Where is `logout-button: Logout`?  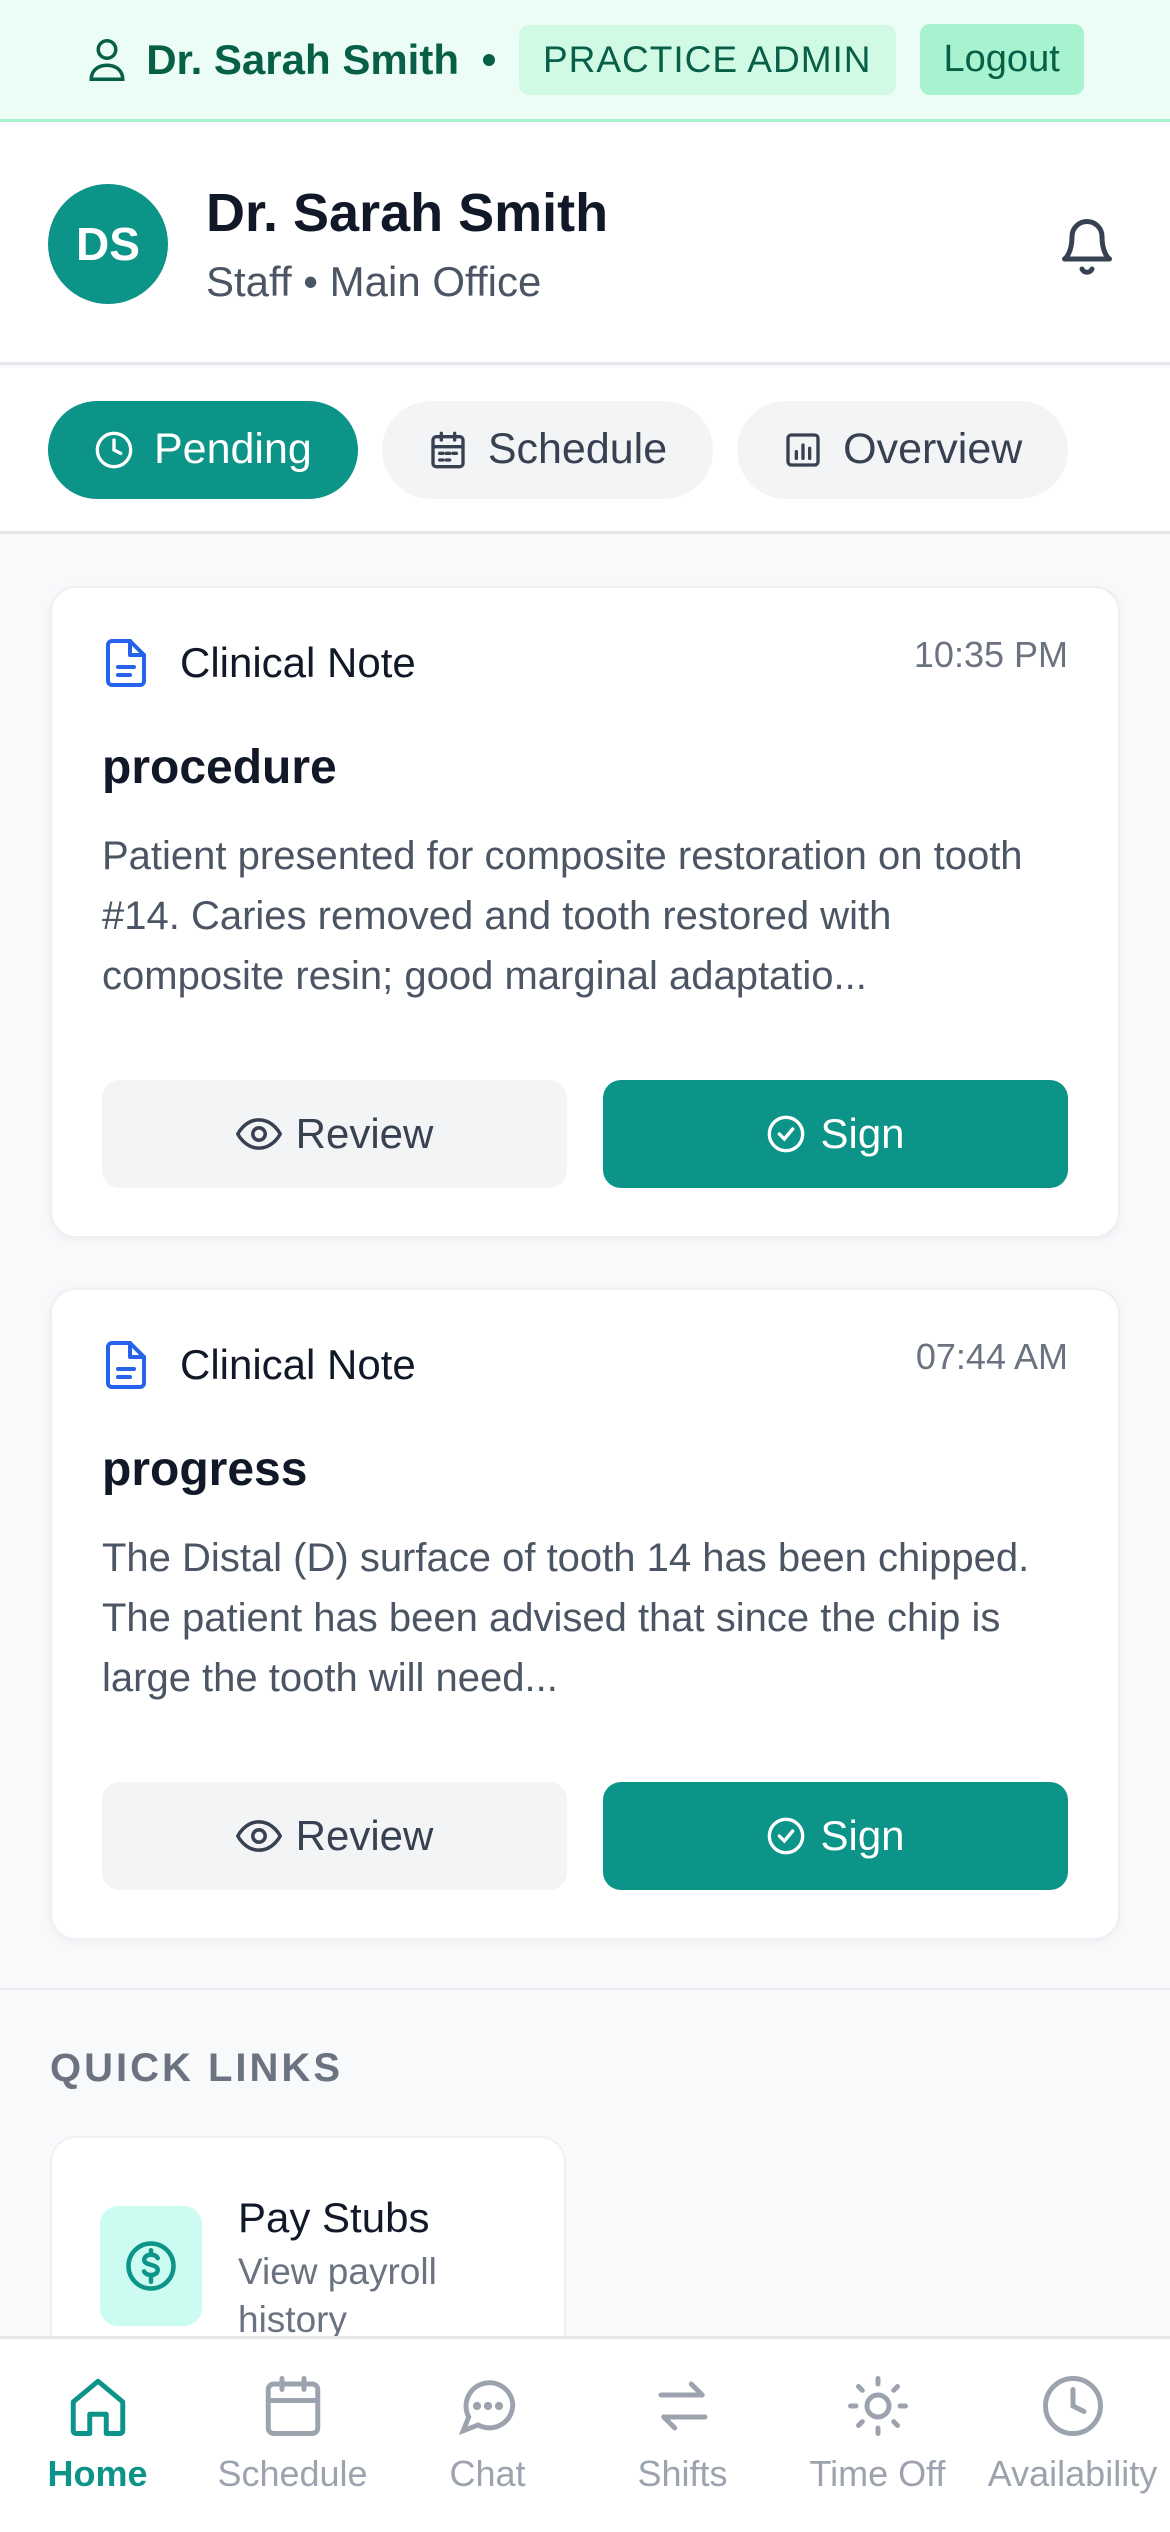
logout-button: Logout is located at coordinates (1001, 59).